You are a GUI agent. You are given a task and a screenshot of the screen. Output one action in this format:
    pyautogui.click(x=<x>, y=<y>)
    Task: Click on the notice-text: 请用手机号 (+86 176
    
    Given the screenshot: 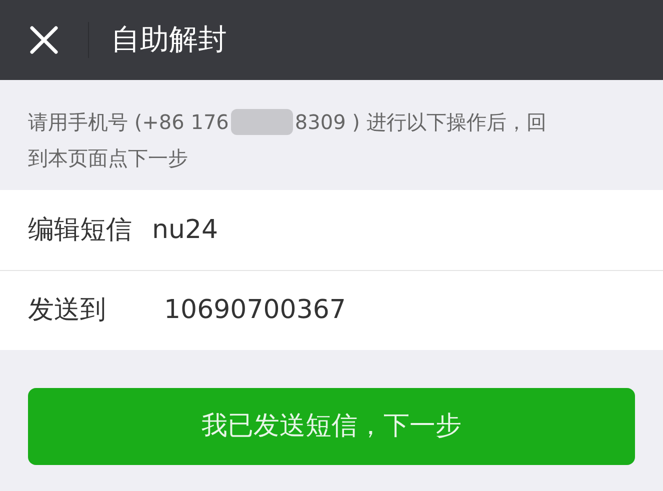 What is the action you would take?
    pyautogui.click(x=128, y=122)
    